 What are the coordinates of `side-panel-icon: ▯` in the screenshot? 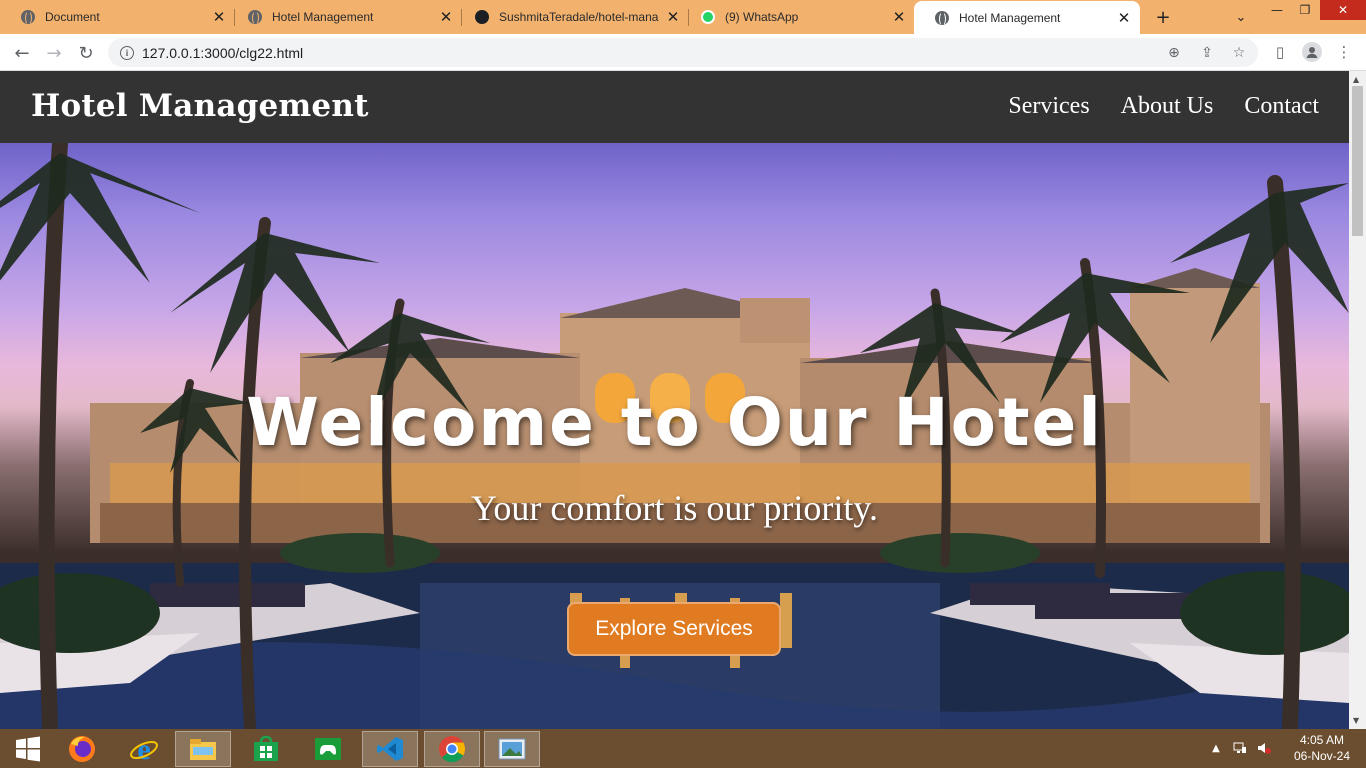 It's located at (1280, 52).